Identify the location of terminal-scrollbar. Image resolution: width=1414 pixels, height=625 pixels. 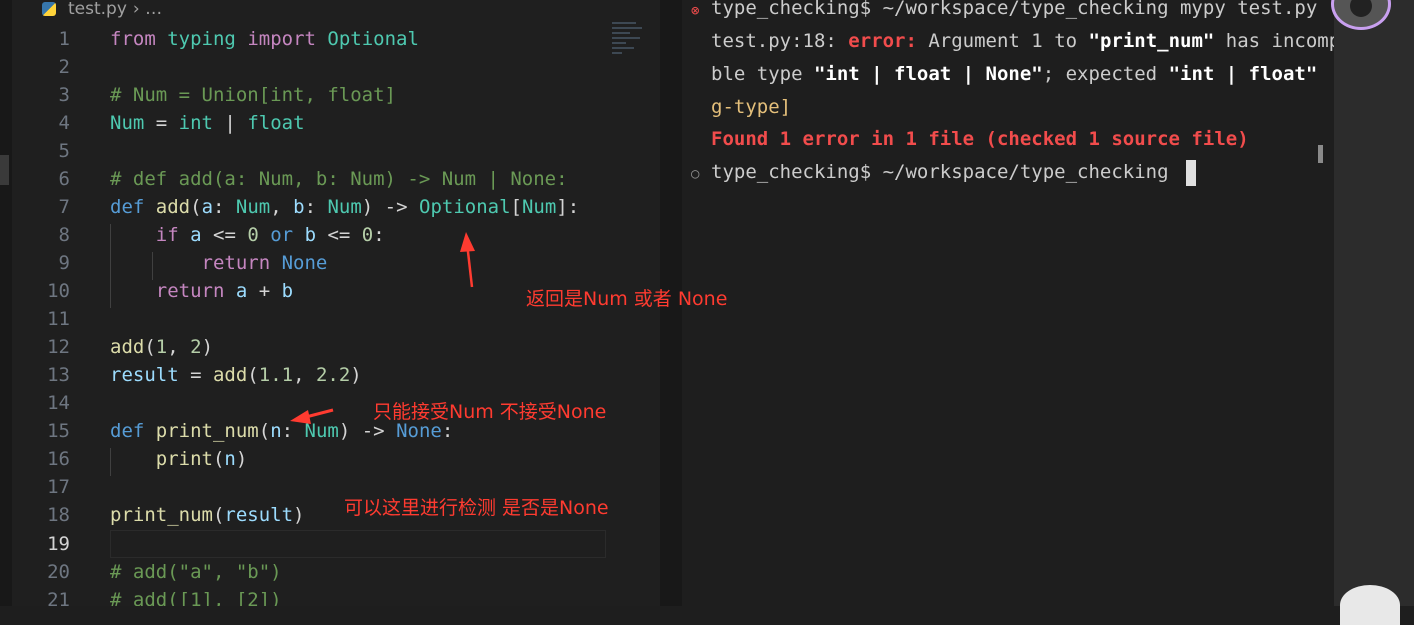
(1320, 154).